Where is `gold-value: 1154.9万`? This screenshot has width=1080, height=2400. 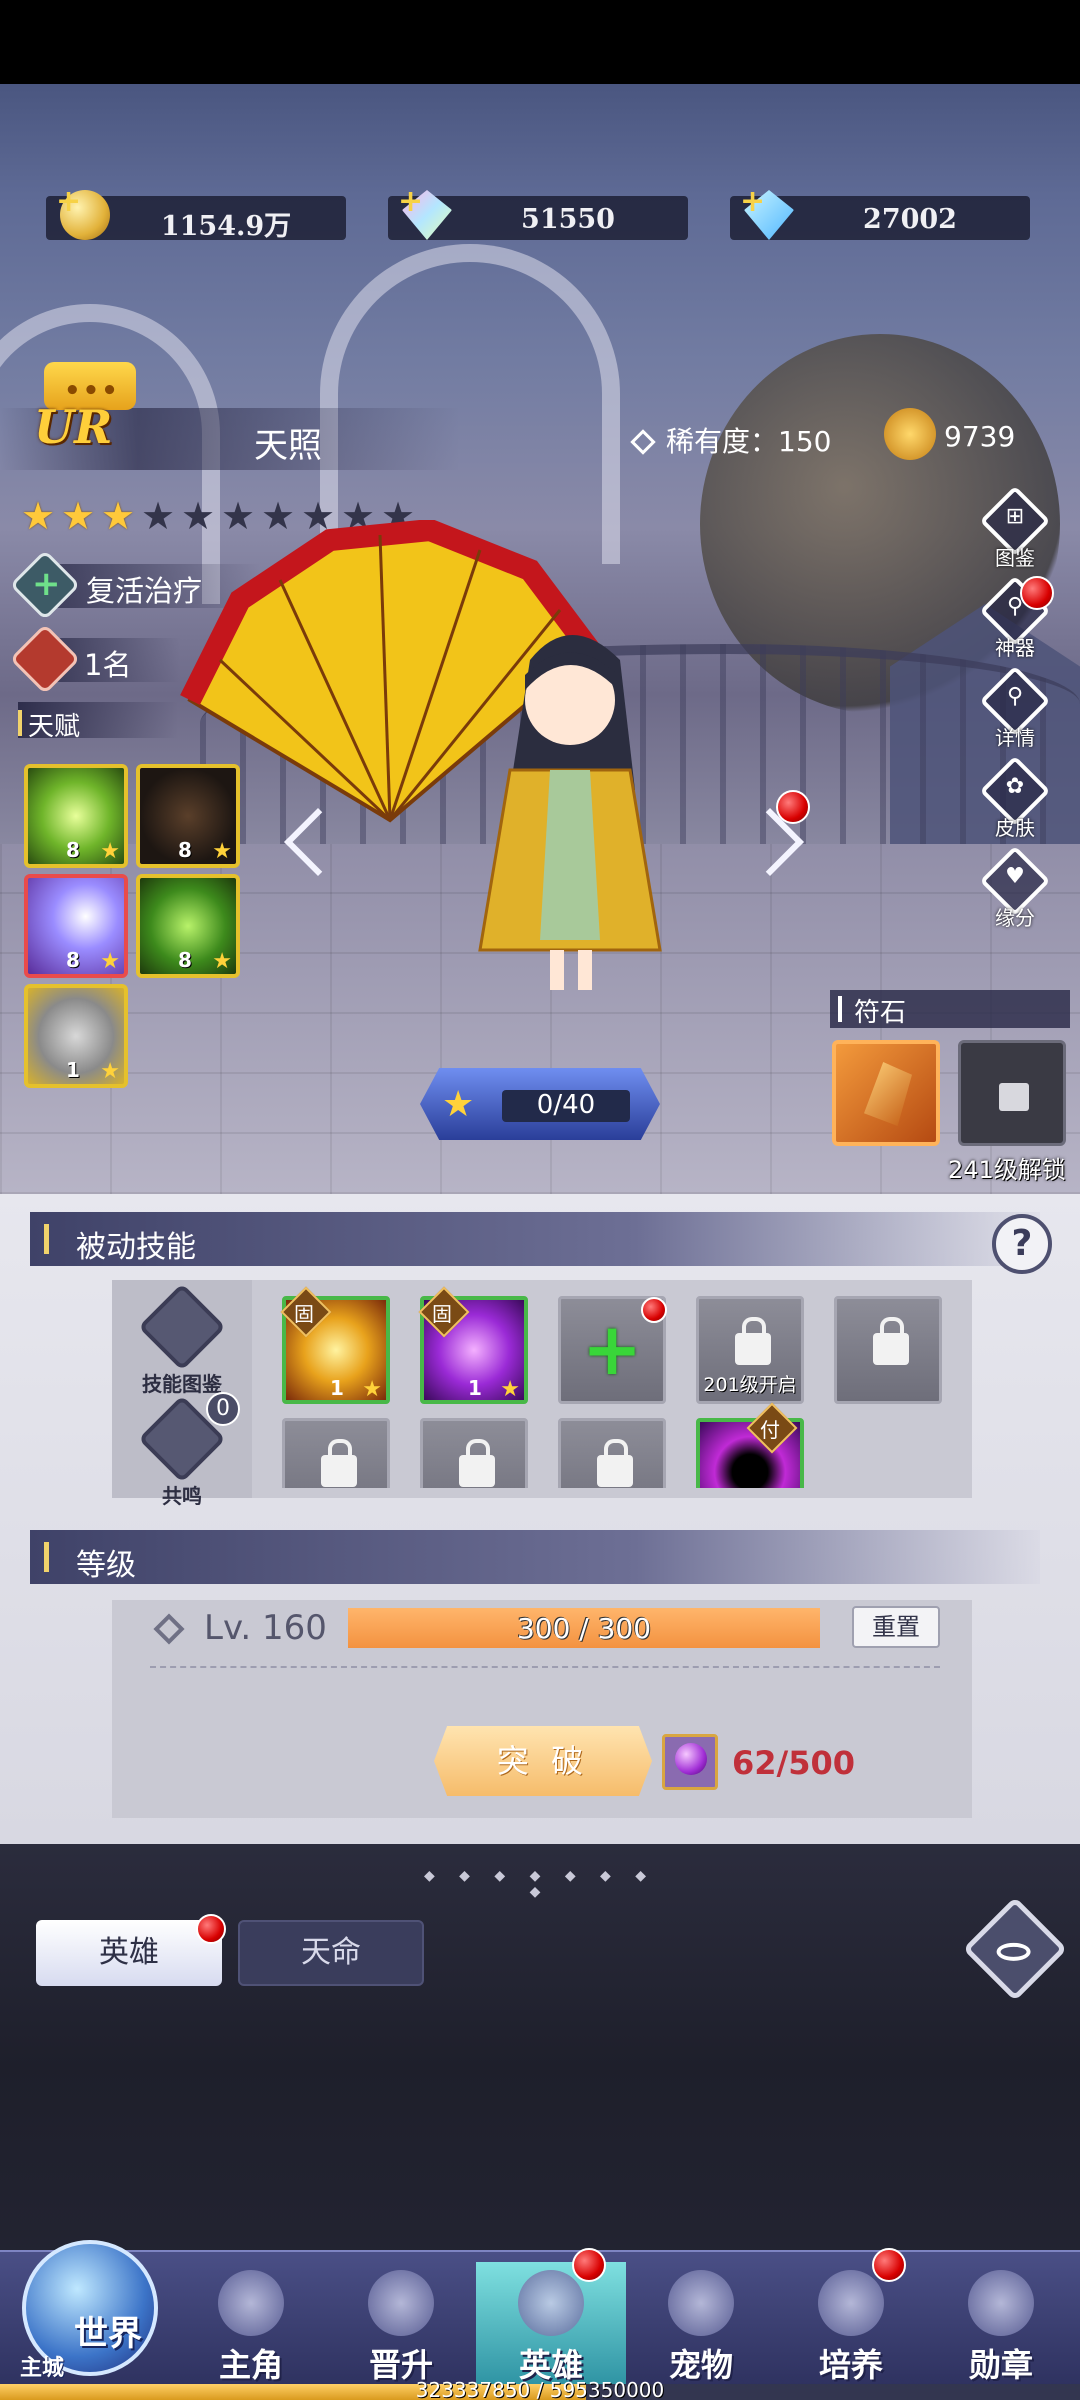
gold-value: 1154.9万 is located at coordinates (226, 226).